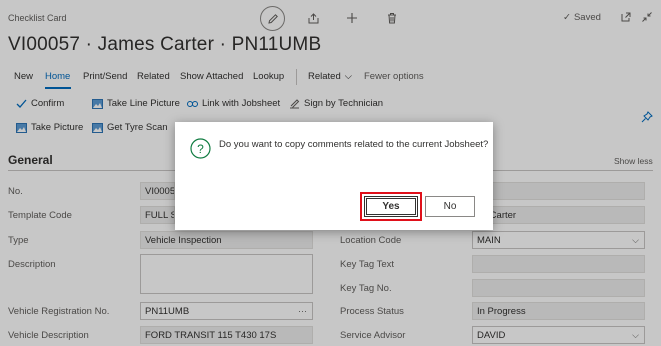 This screenshot has width=661, height=346. I want to click on question-icon: ?, so click(200, 148).